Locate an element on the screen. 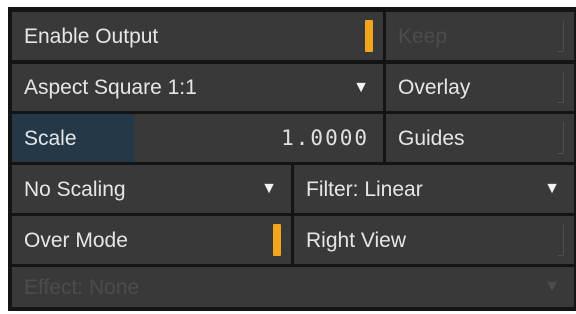  filter-label: Filter: Linear is located at coordinates (364, 189).